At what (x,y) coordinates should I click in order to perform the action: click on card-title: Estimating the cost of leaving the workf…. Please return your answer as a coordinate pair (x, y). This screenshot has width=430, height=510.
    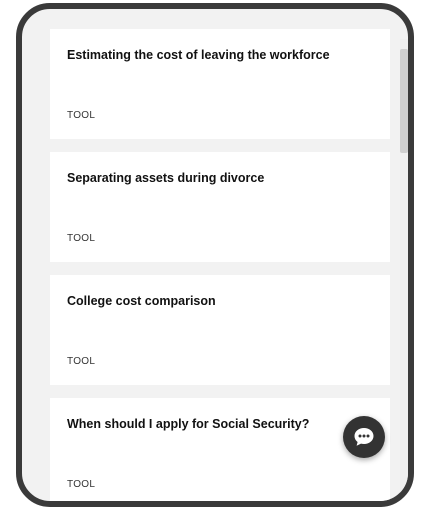
    Looking at the image, I should click on (198, 55).